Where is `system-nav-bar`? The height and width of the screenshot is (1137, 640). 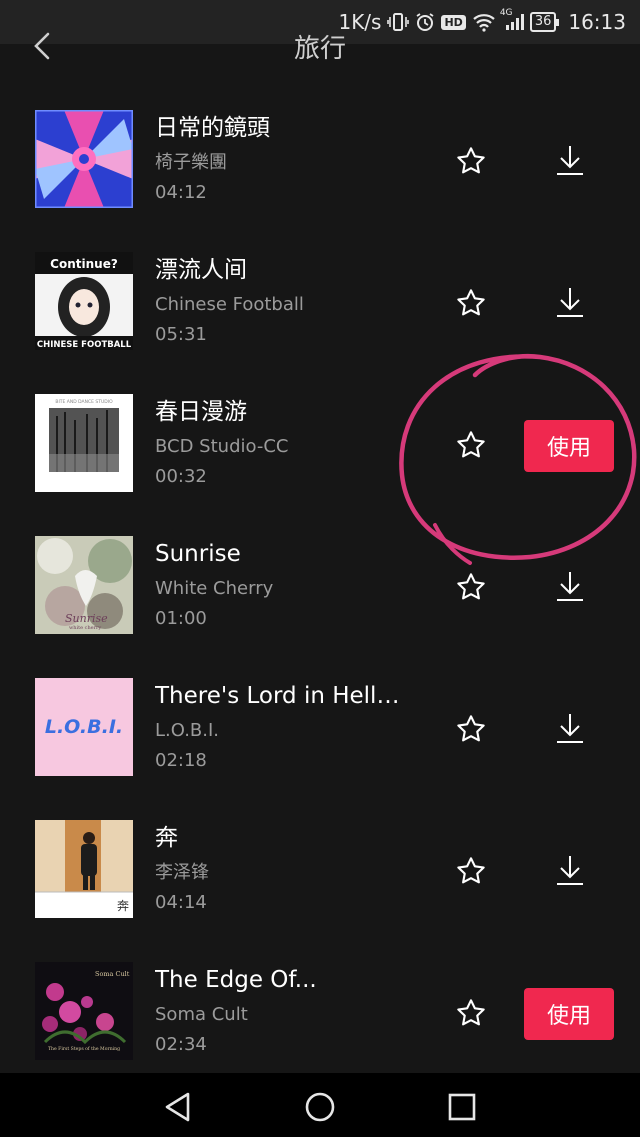
system-nav-bar is located at coordinates (320, 1105).